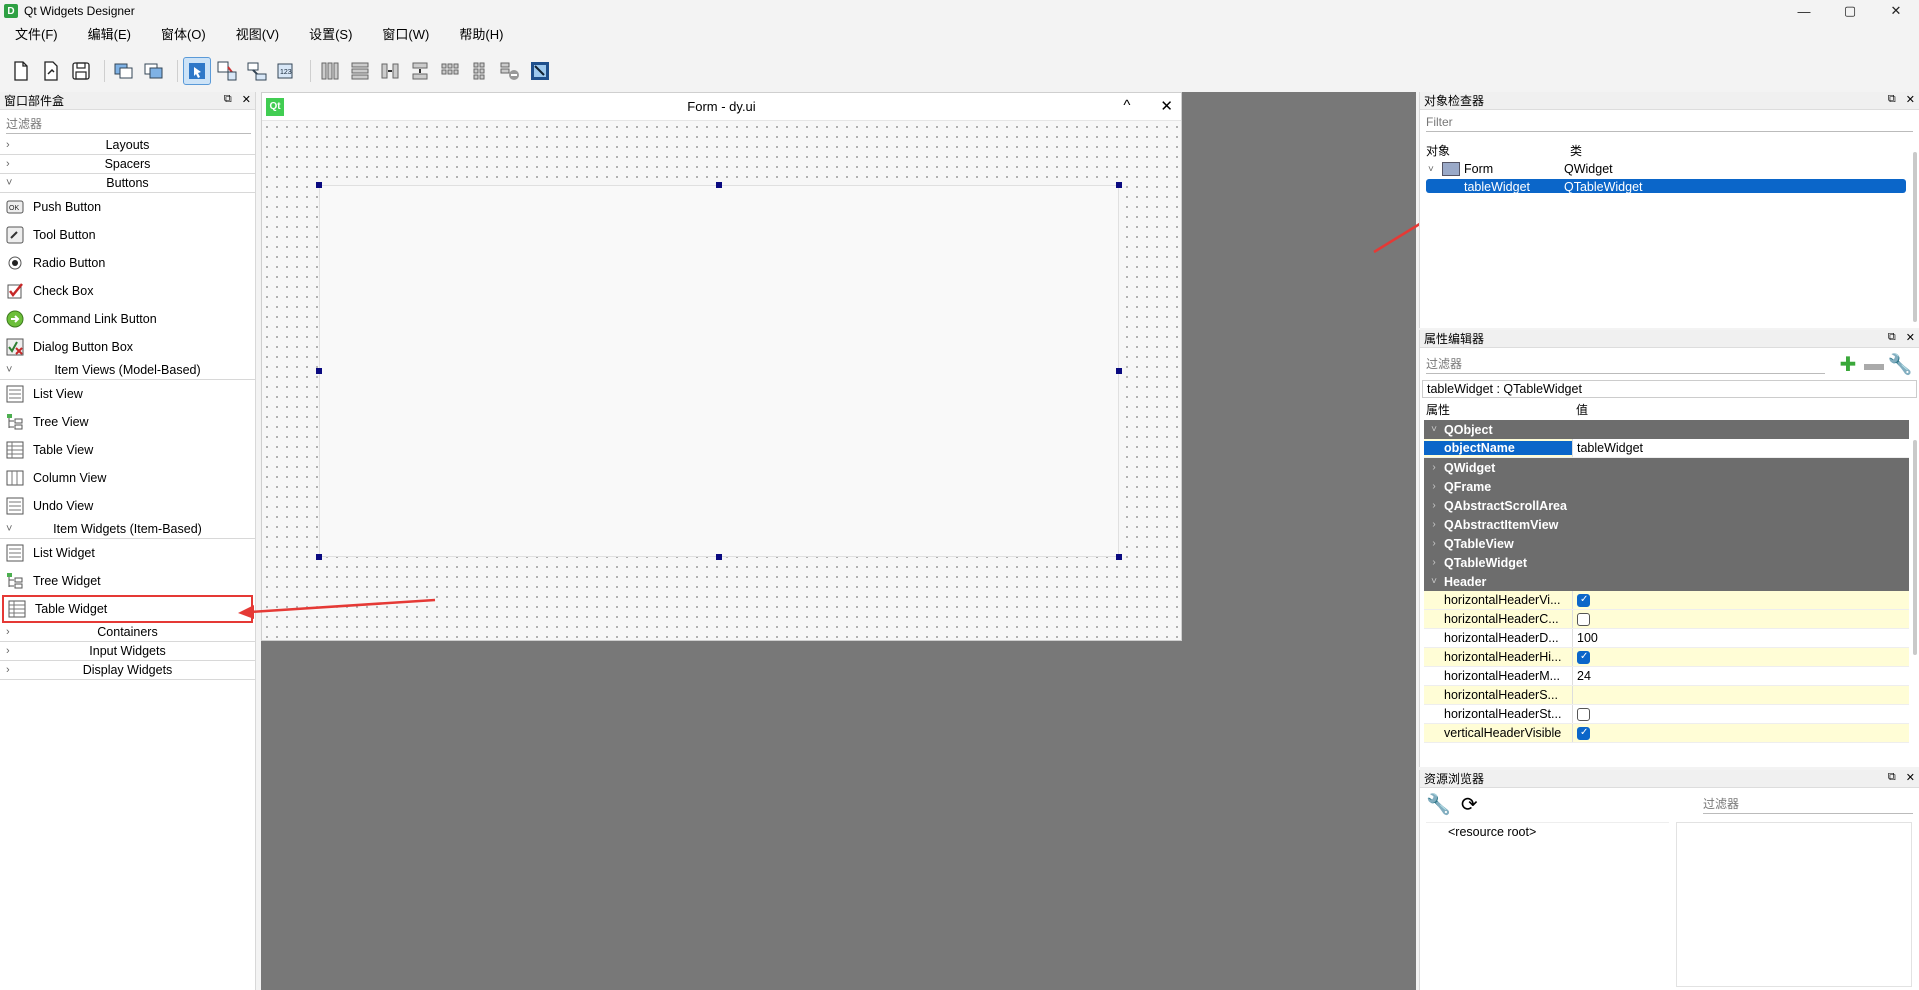 This screenshot has height=990, width=1919. I want to click on property-value: 100, so click(1740, 638).